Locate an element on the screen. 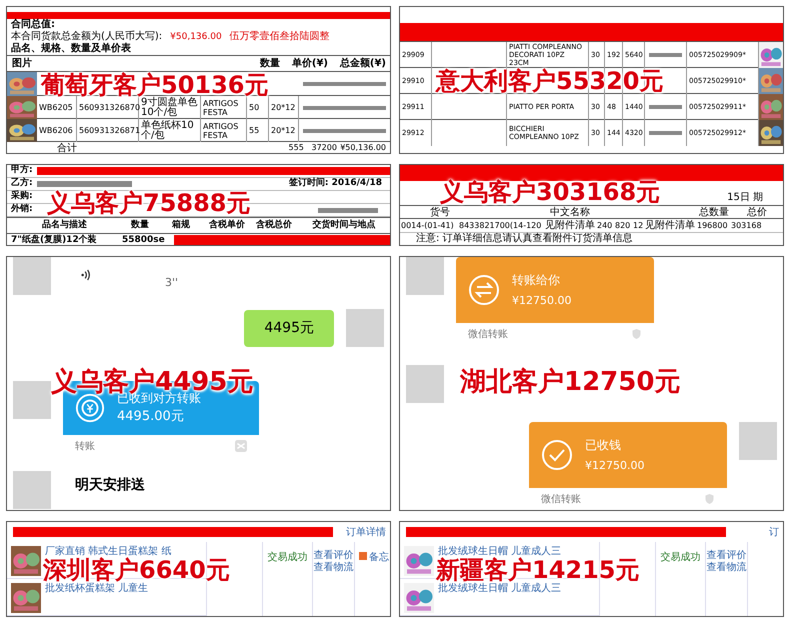 Image resolution: width=790 pixels, height=637 pixels. table-cell-text: 240 is located at coordinates (605, 226).